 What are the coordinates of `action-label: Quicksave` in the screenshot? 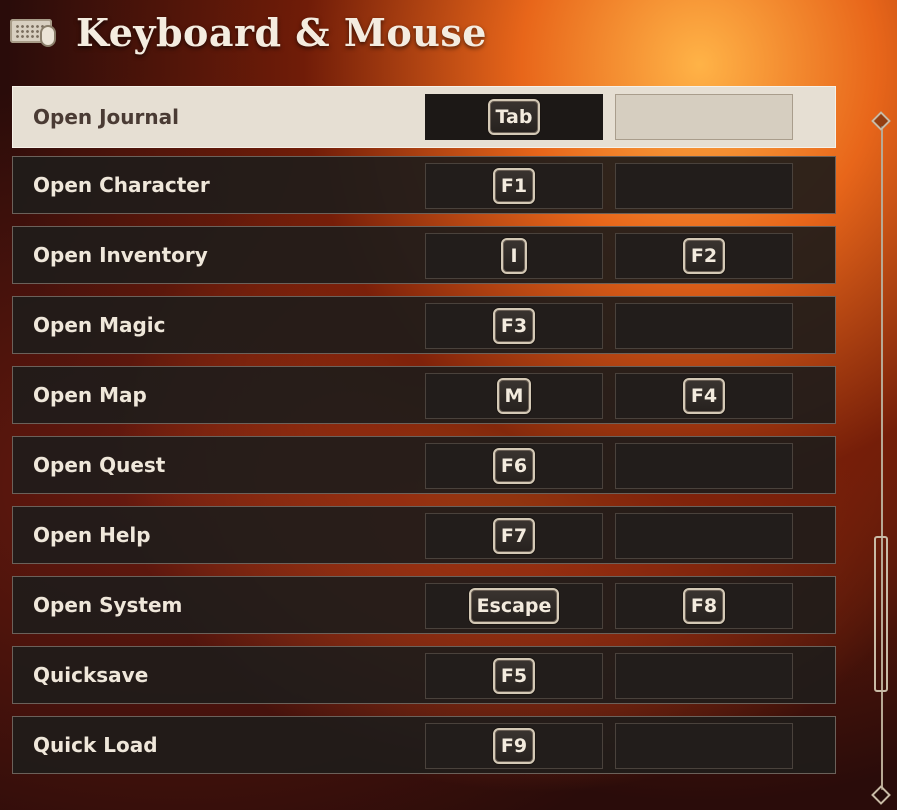 It's located at (91, 675).